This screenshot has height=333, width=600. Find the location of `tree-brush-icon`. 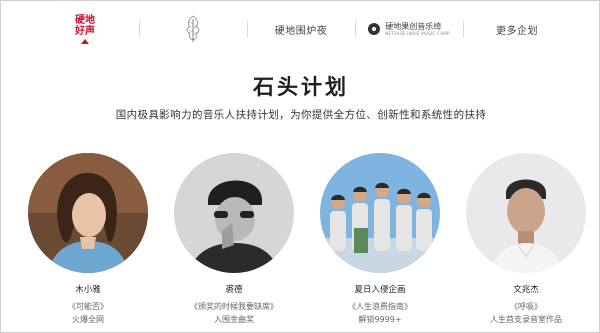

tree-brush-icon is located at coordinates (193, 28).